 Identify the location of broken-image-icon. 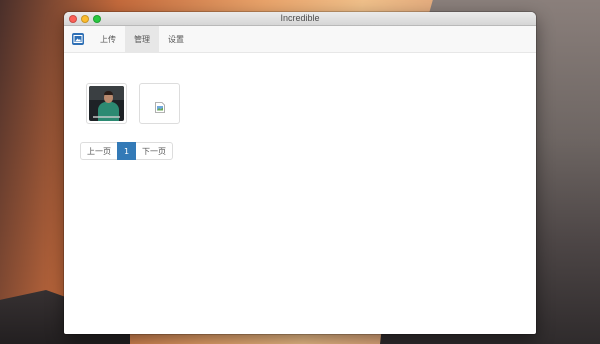
(159, 105).